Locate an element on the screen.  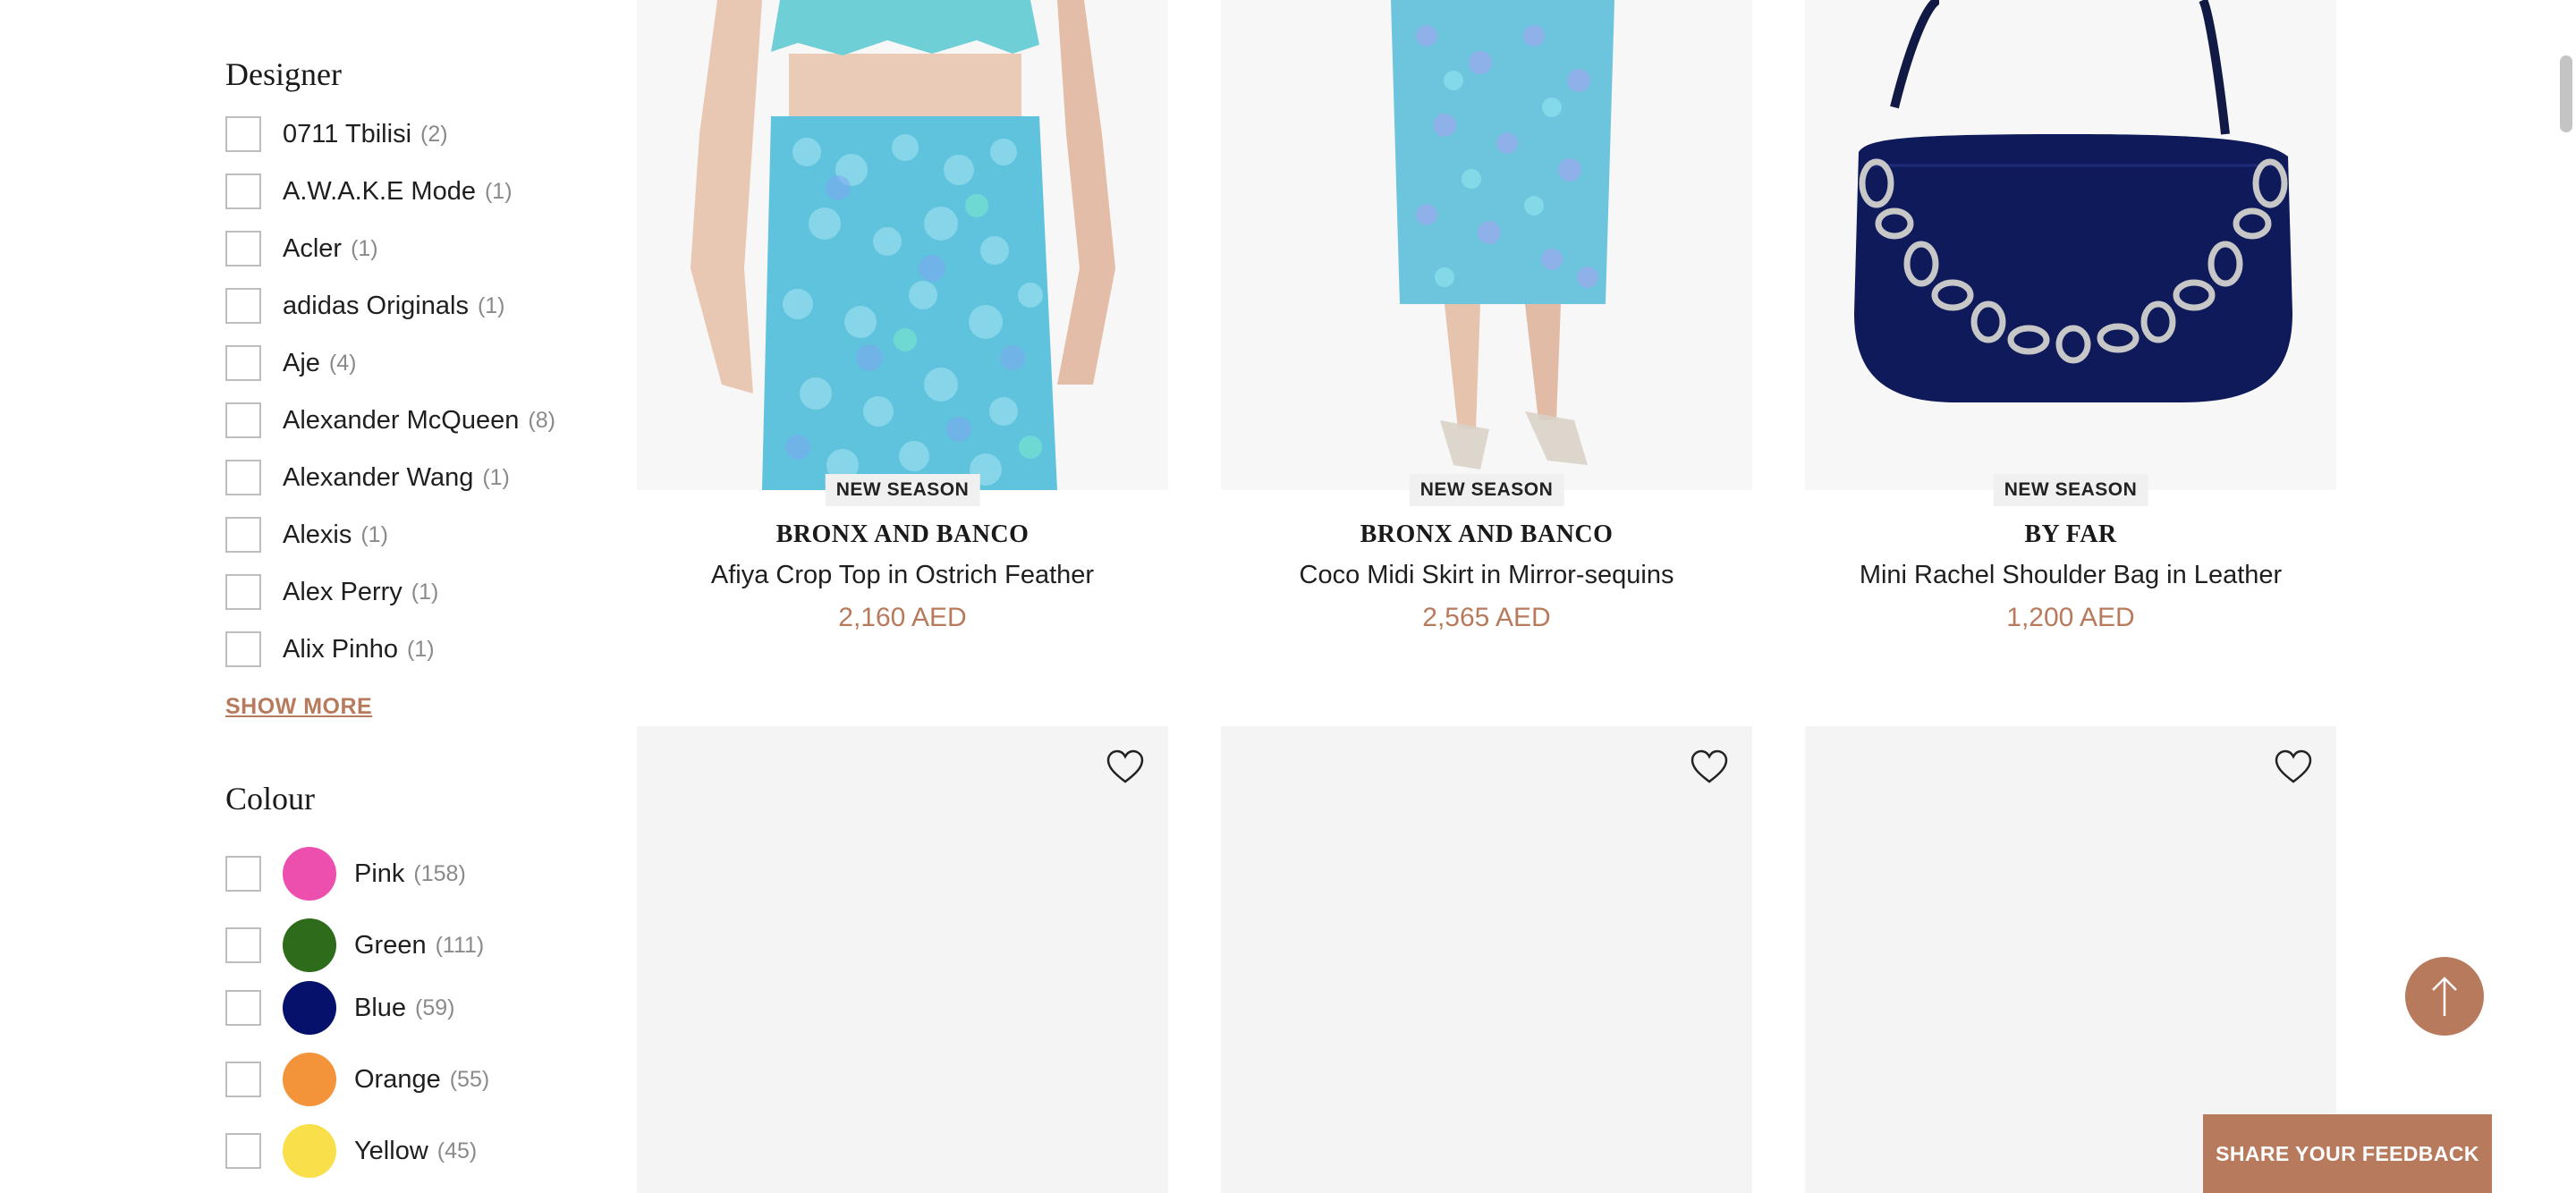
designer-option: adidas Originals (1) is located at coordinates (365, 306).